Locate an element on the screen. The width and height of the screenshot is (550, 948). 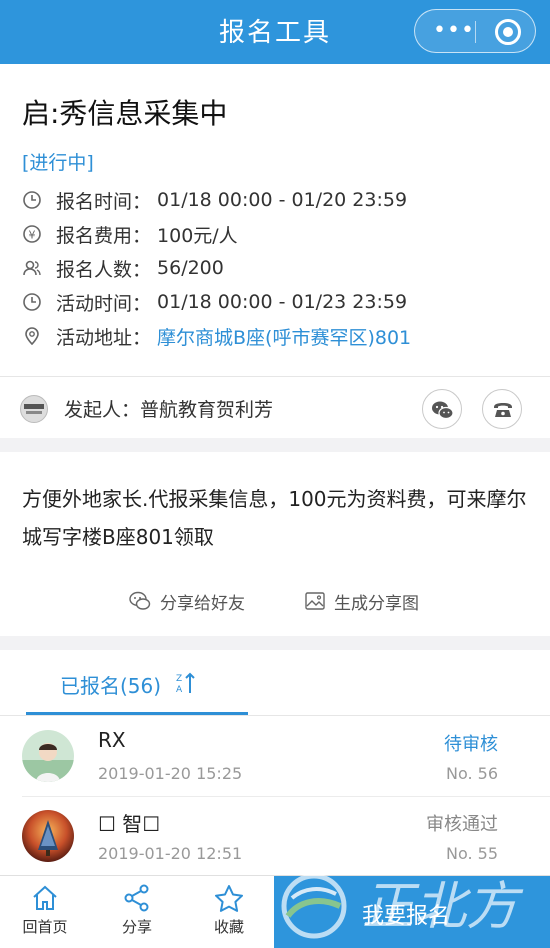
entry-date: 2019-01-20 15:25 is located at coordinates (170, 773).